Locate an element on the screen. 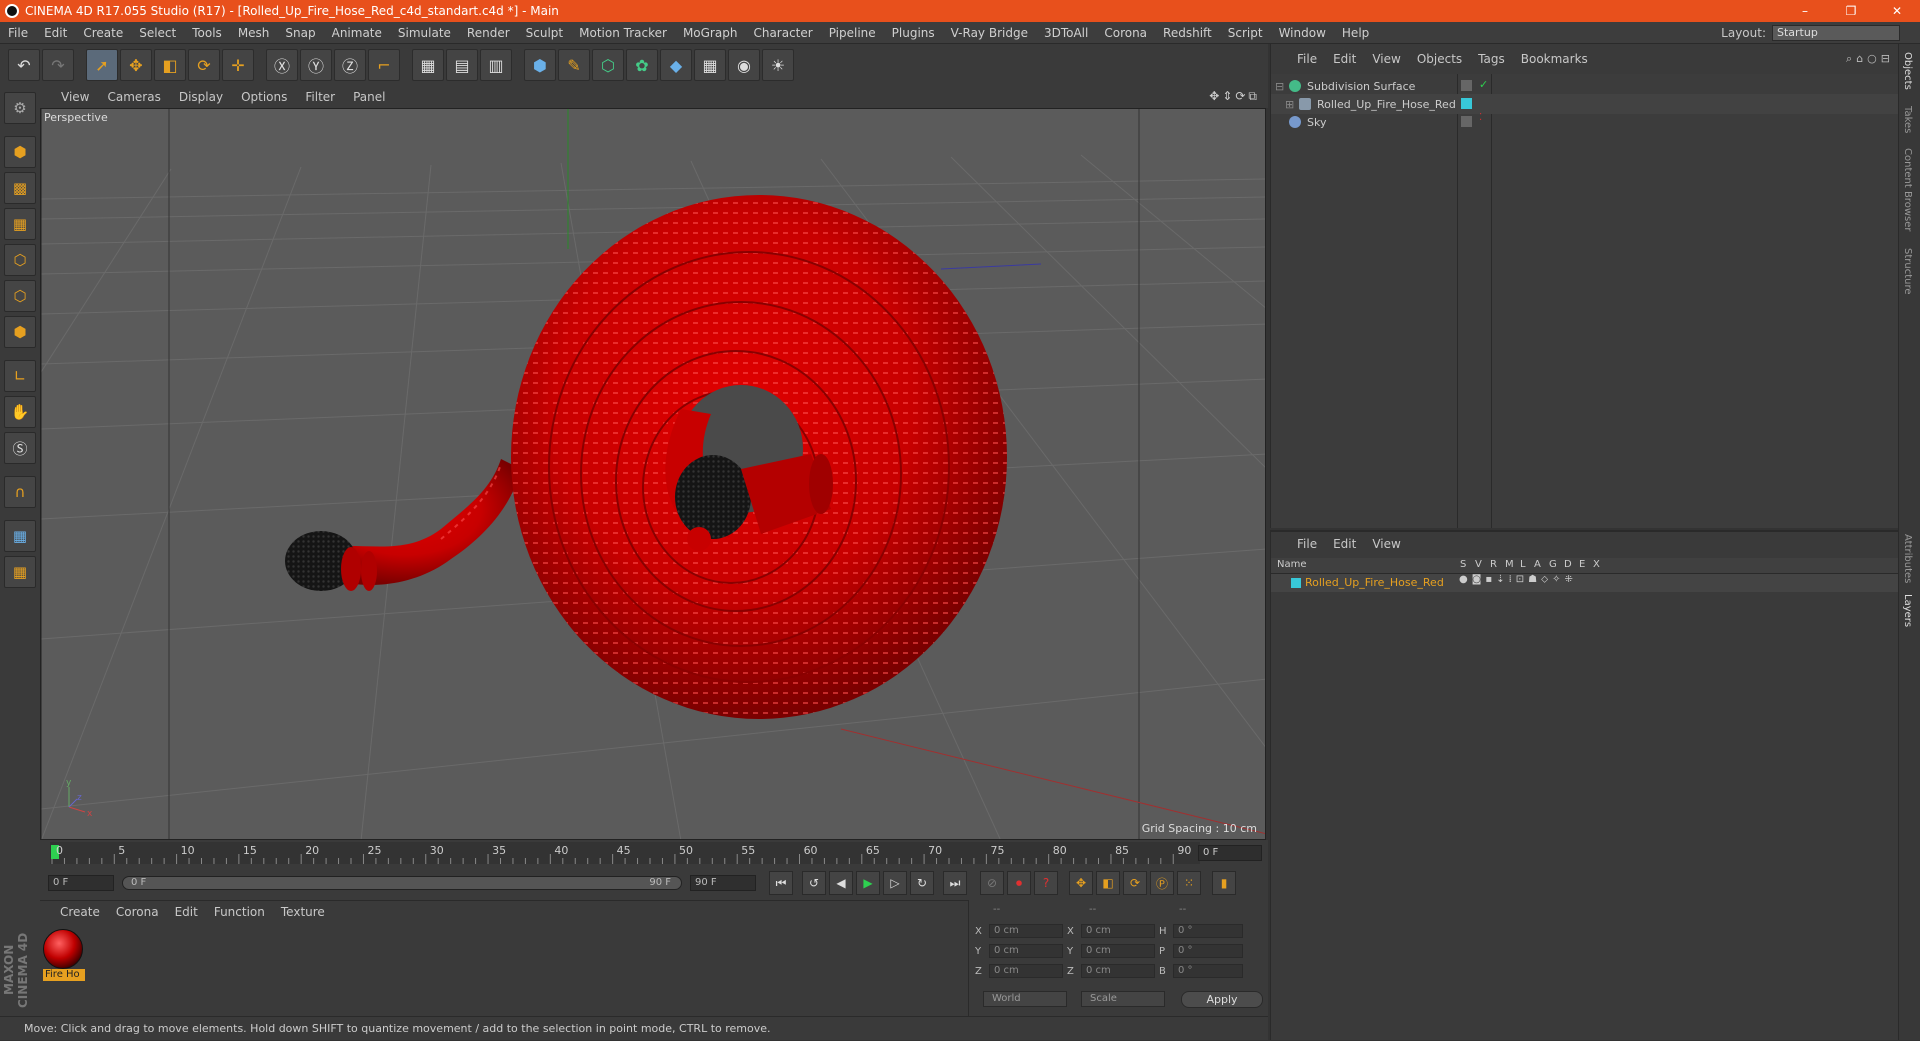 The height and width of the screenshot is (1041, 1920). render-view-icon: ▦ is located at coordinates (428, 65).